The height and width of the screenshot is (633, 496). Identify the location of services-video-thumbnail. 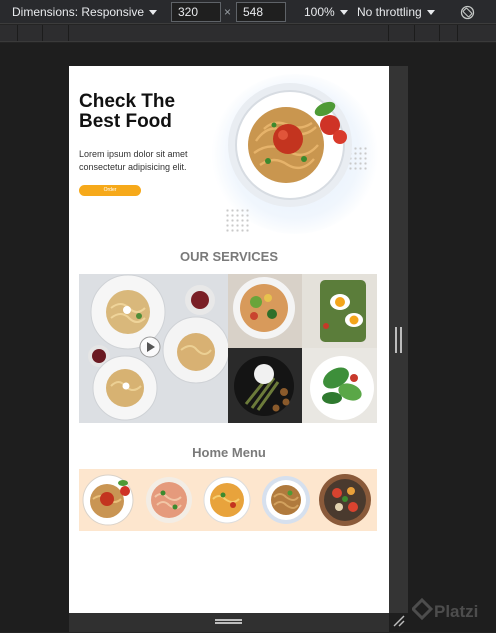
(153, 348).